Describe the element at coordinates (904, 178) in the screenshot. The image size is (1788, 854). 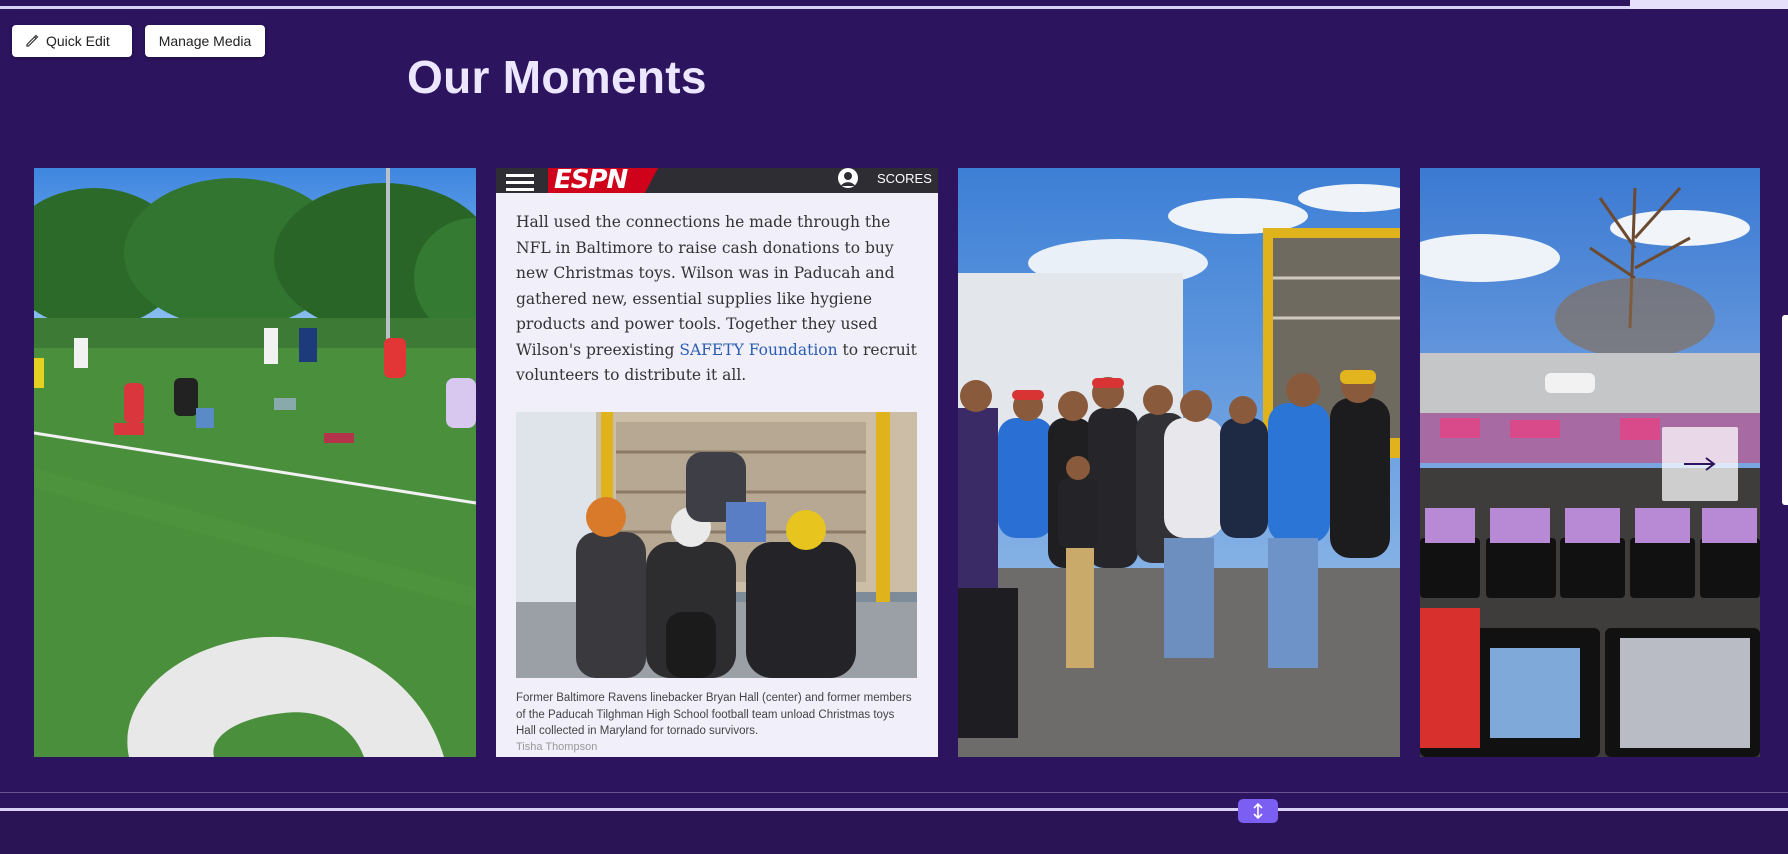
I see `scores-link: SCORES` at that location.